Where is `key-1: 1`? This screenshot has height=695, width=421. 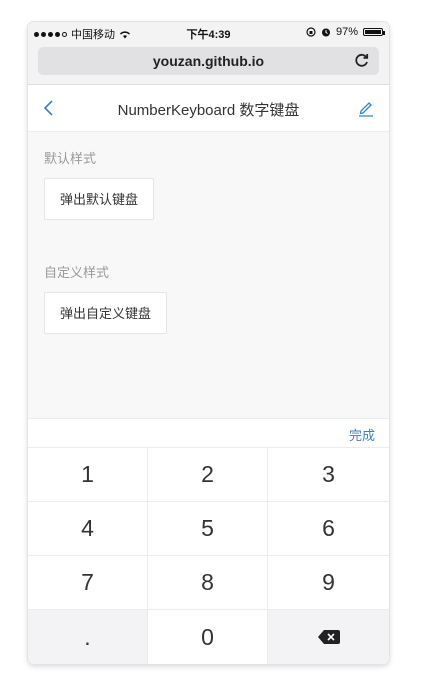
key-1: 1 is located at coordinates (88, 475).